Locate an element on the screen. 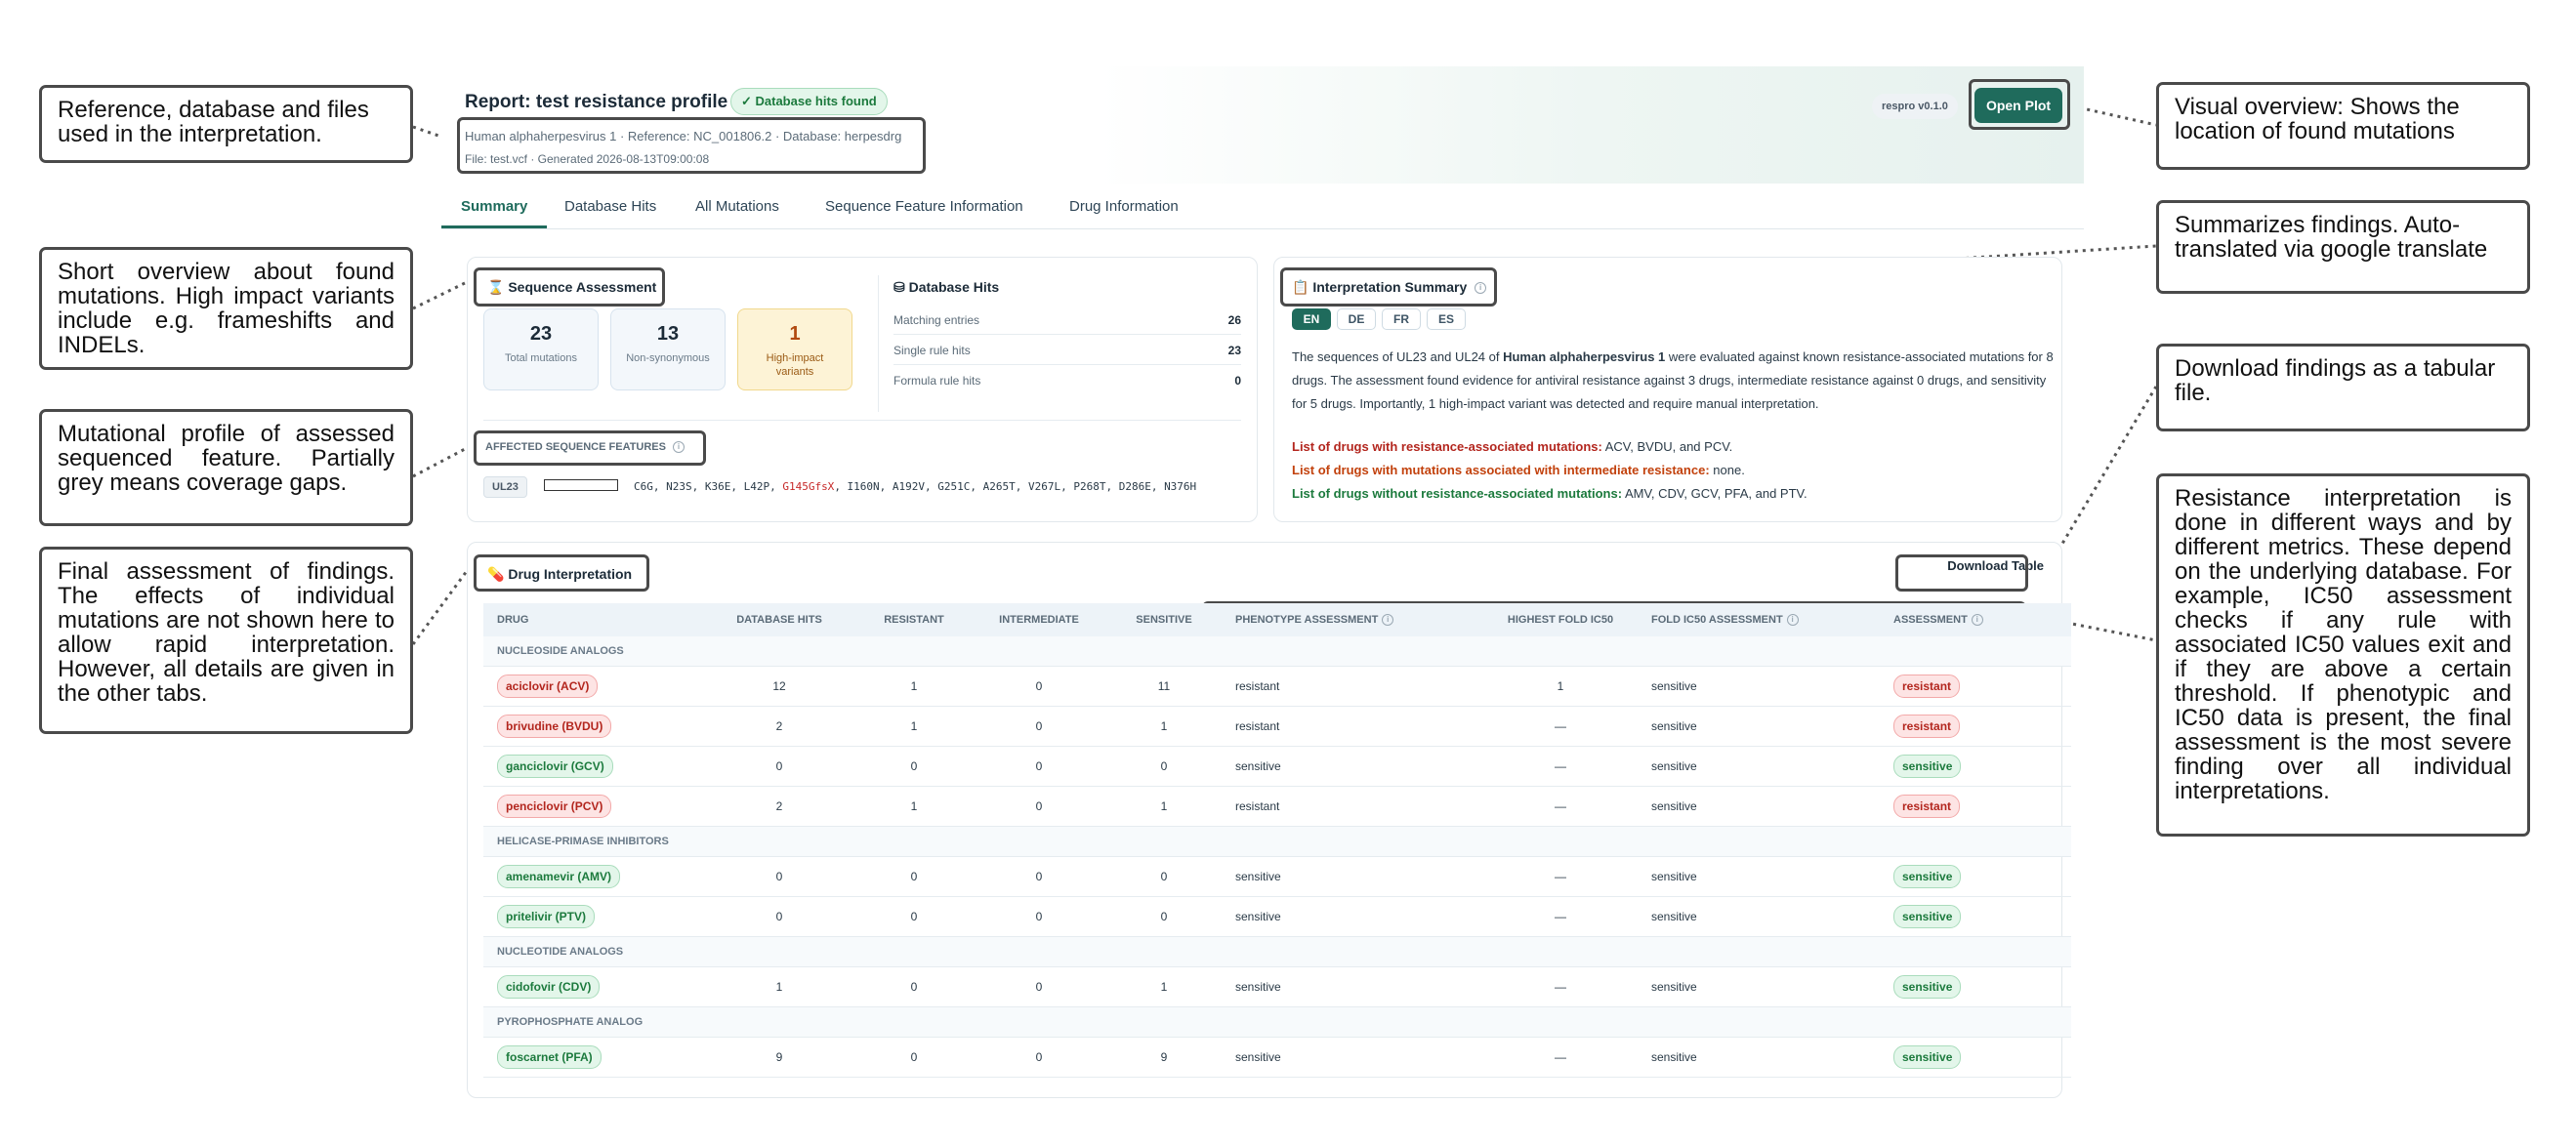 Image resolution: width=2576 pixels, height=1145 pixels. drug-badge: amenamevir (AMV) is located at coordinates (559, 876).